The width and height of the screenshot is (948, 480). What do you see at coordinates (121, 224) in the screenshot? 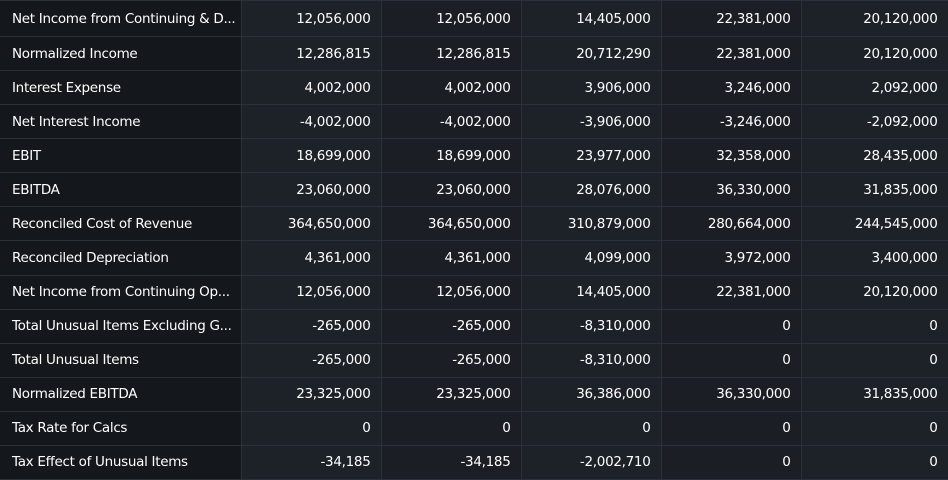
I see `row-label: Reconciled Cost of Revenue` at bounding box center [121, 224].